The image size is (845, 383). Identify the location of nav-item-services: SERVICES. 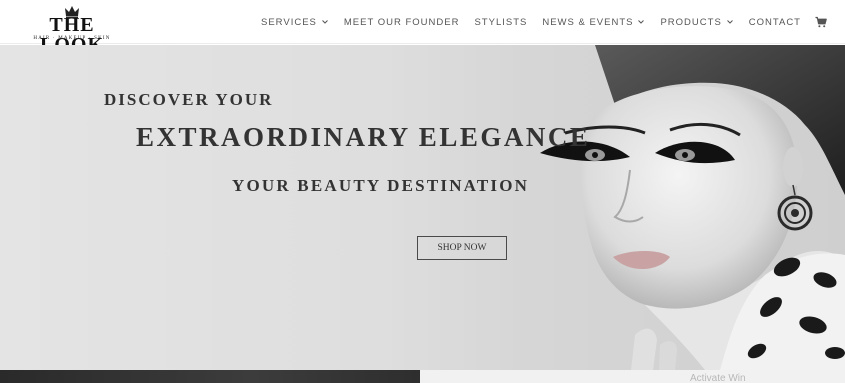
(295, 22).